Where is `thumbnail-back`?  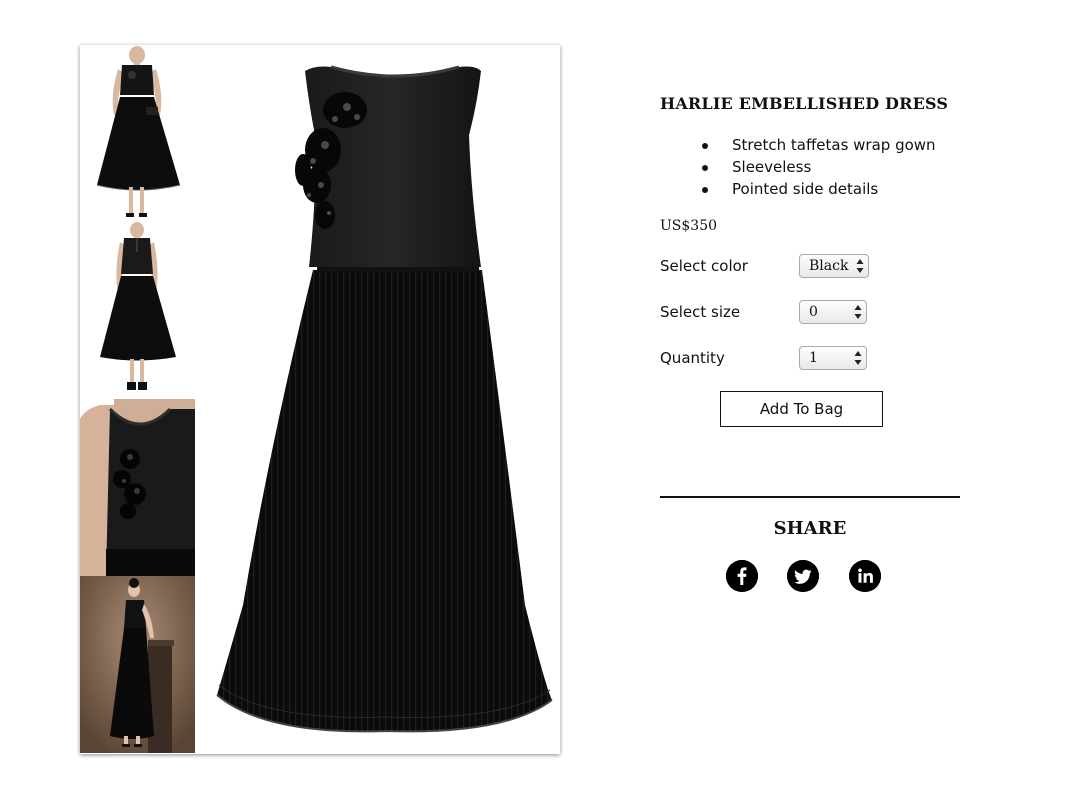 thumbnail-back is located at coordinates (137, 310).